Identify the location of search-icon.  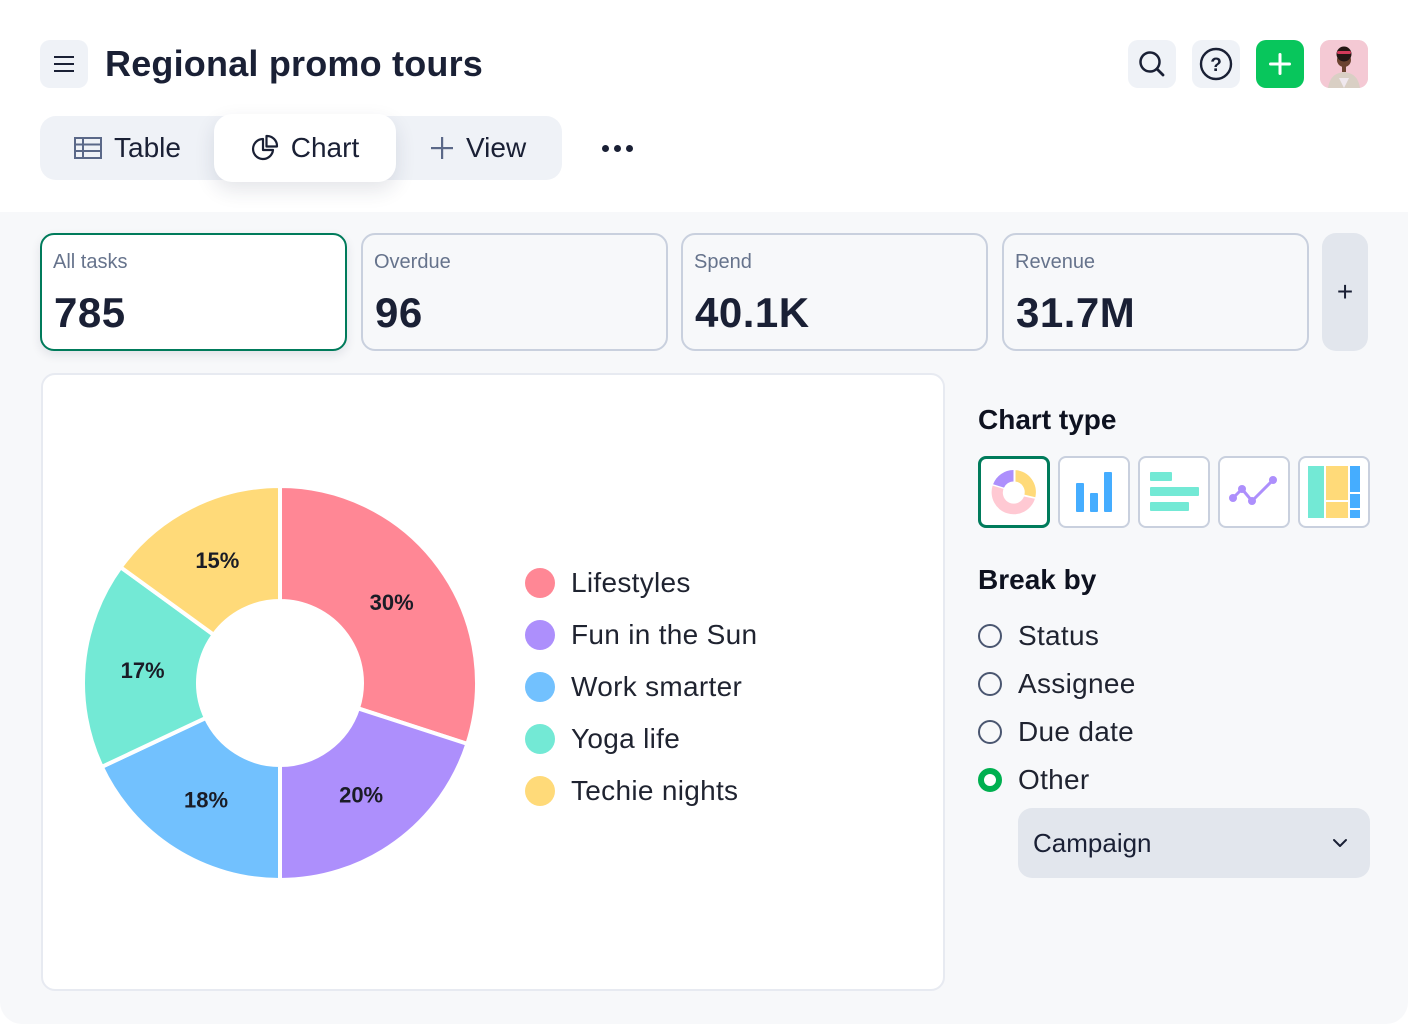
(1152, 64).